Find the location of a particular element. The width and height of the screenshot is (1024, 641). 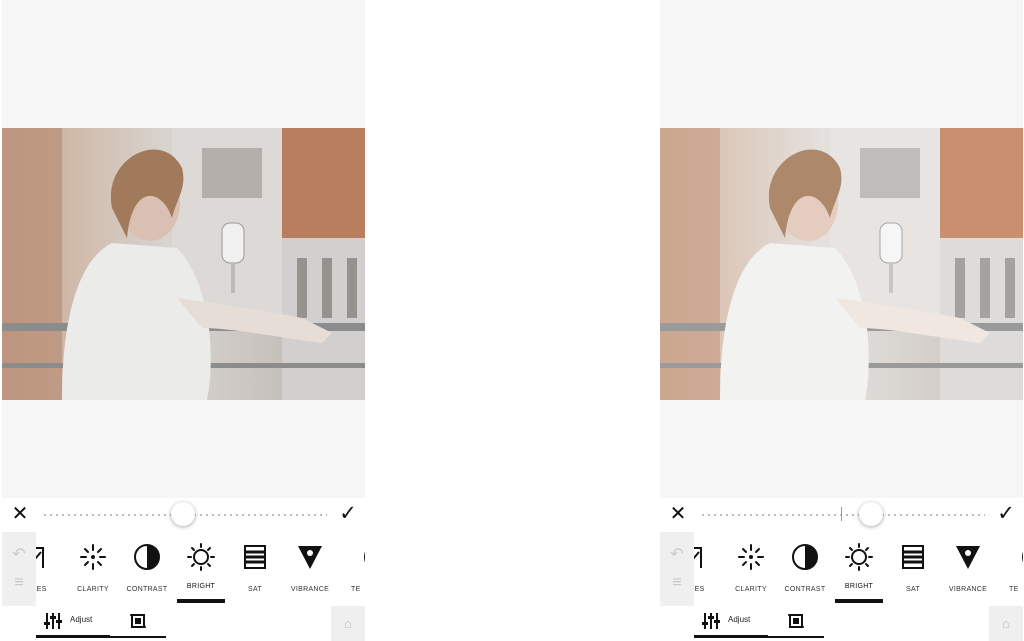

brightness-slider-track is located at coordinates (842, 515).